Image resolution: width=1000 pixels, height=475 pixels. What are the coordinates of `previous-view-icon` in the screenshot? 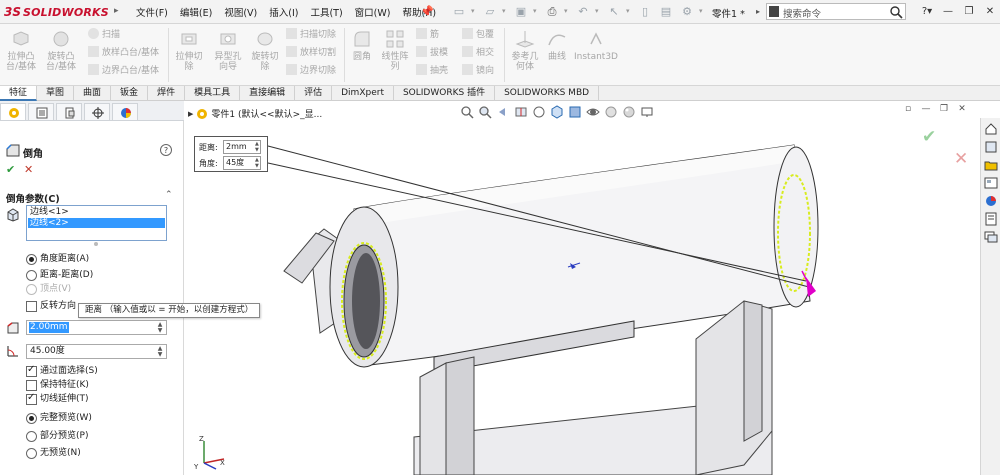 It's located at (503, 112).